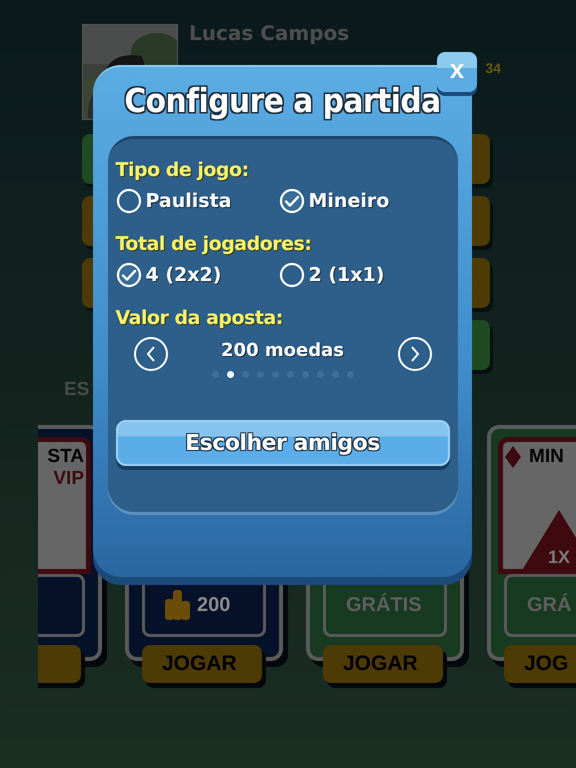 This screenshot has height=768, width=576. I want to click on section-label: Valor da aposta:, so click(200, 318).